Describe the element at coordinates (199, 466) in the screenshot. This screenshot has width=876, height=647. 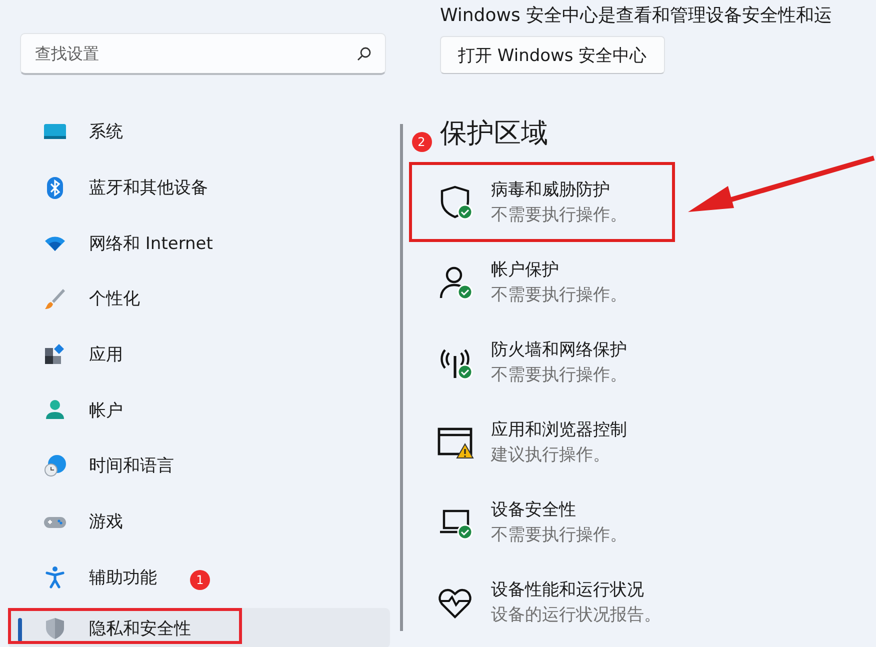
I see `nav-item: 时间和语言` at that location.